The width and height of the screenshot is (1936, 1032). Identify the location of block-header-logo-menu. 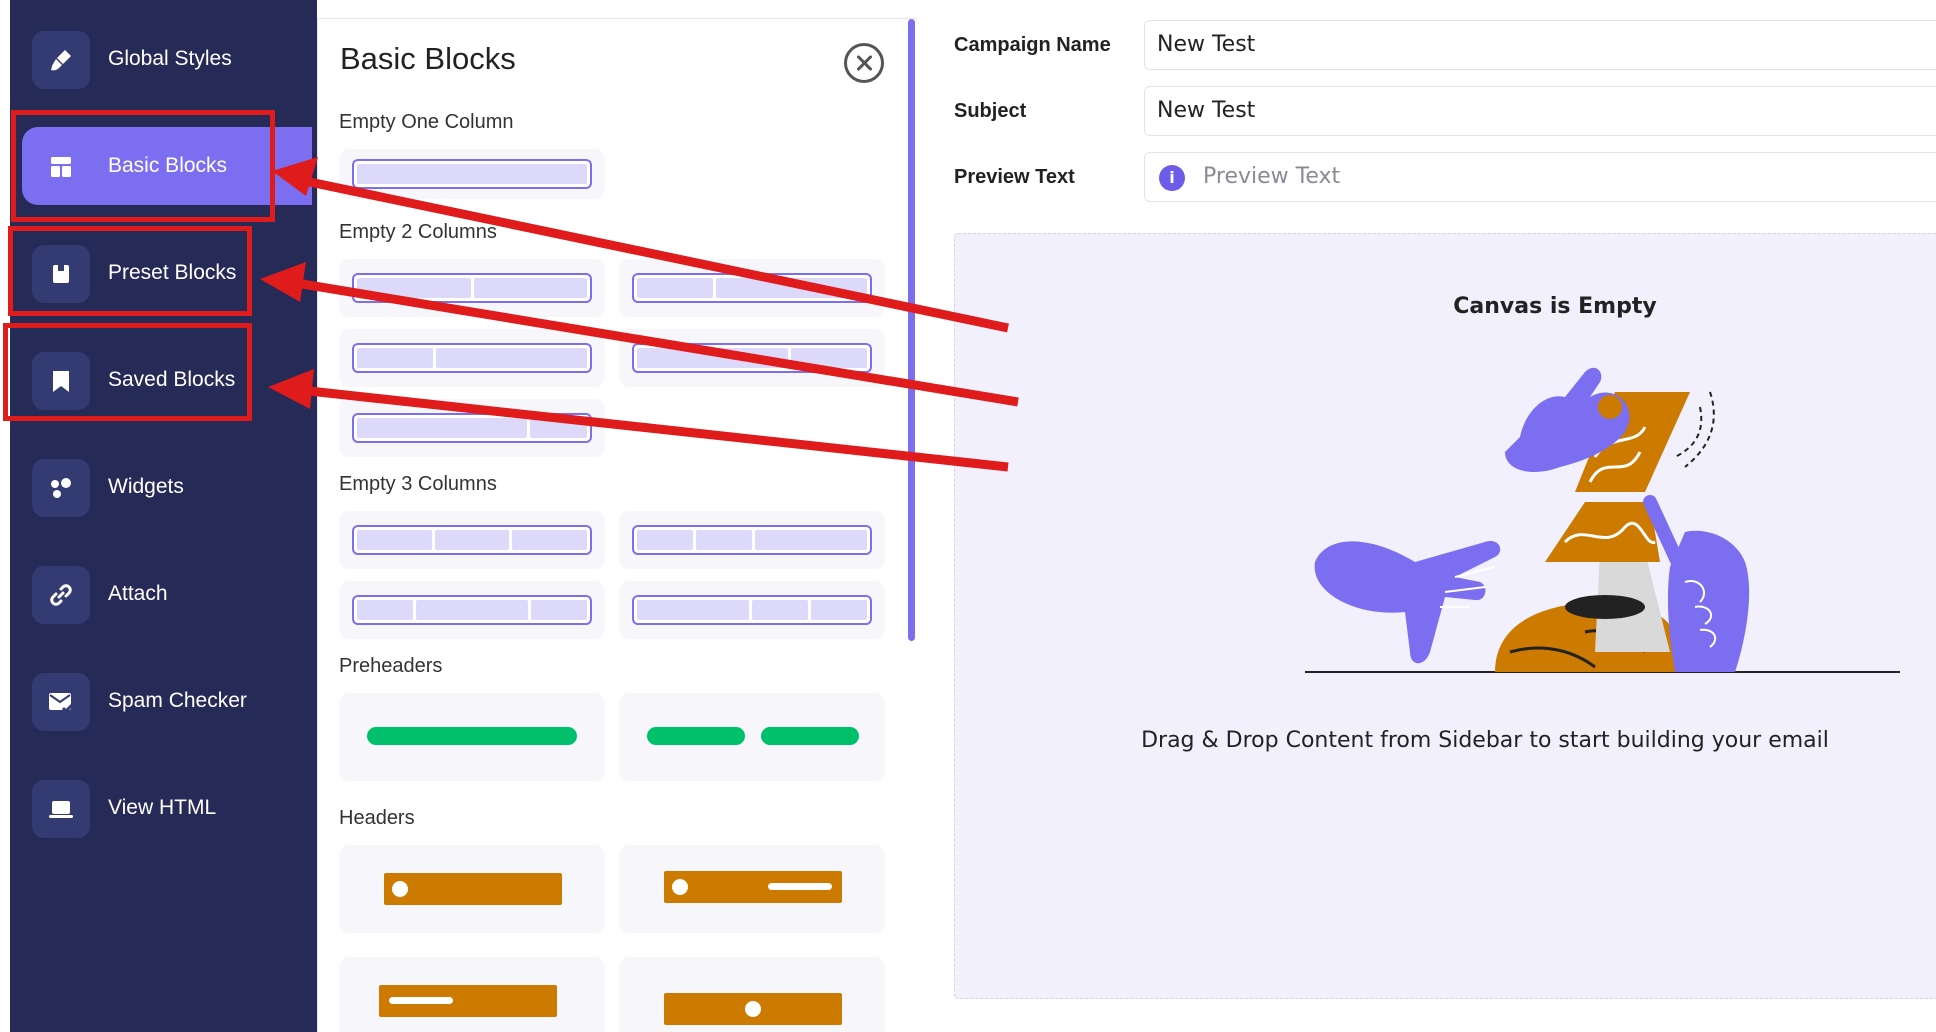
(752, 889).